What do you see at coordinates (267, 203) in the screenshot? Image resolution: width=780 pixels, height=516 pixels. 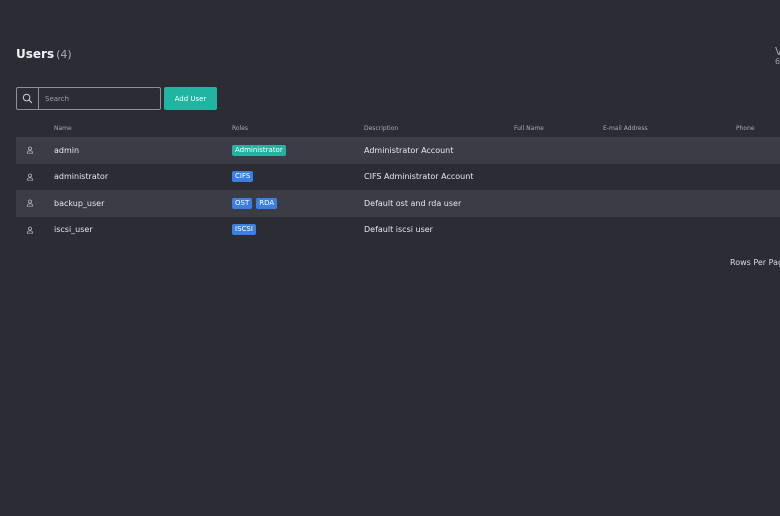 I see `role-badge: RDA` at bounding box center [267, 203].